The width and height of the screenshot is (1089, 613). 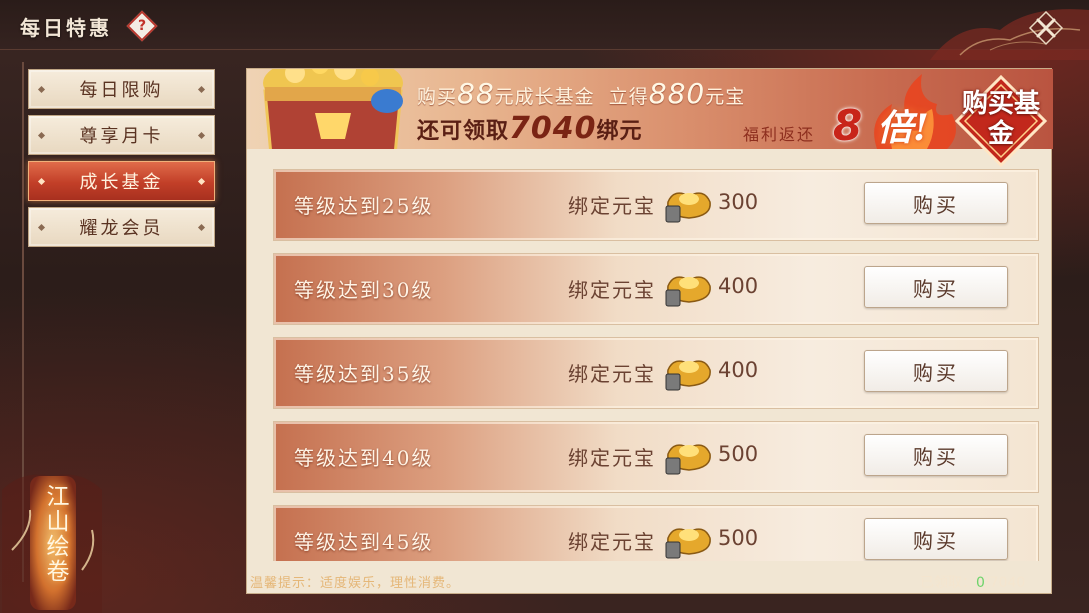 I want to click on close-icon, so click(x=1046, y=28).